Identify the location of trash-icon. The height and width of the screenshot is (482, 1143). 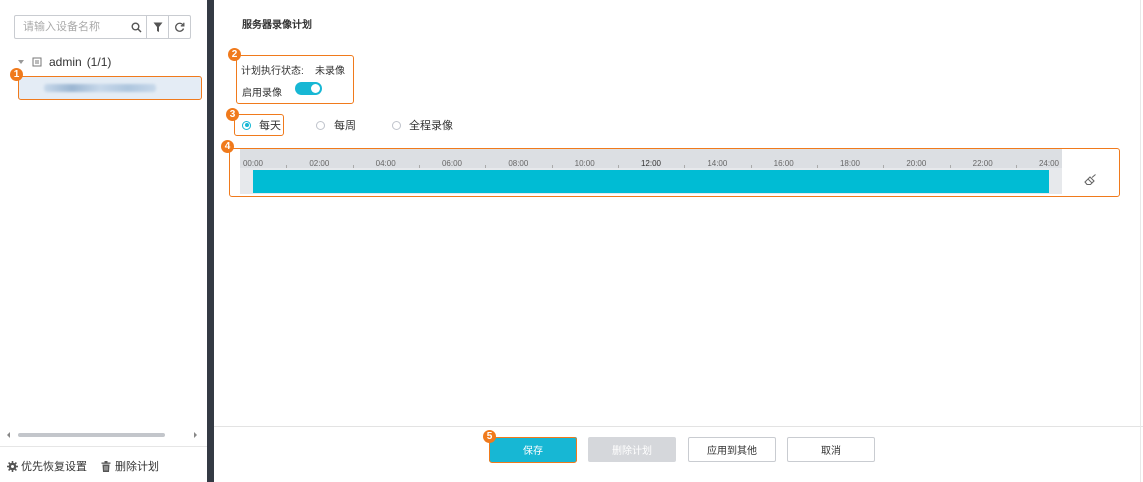
(106, 466).